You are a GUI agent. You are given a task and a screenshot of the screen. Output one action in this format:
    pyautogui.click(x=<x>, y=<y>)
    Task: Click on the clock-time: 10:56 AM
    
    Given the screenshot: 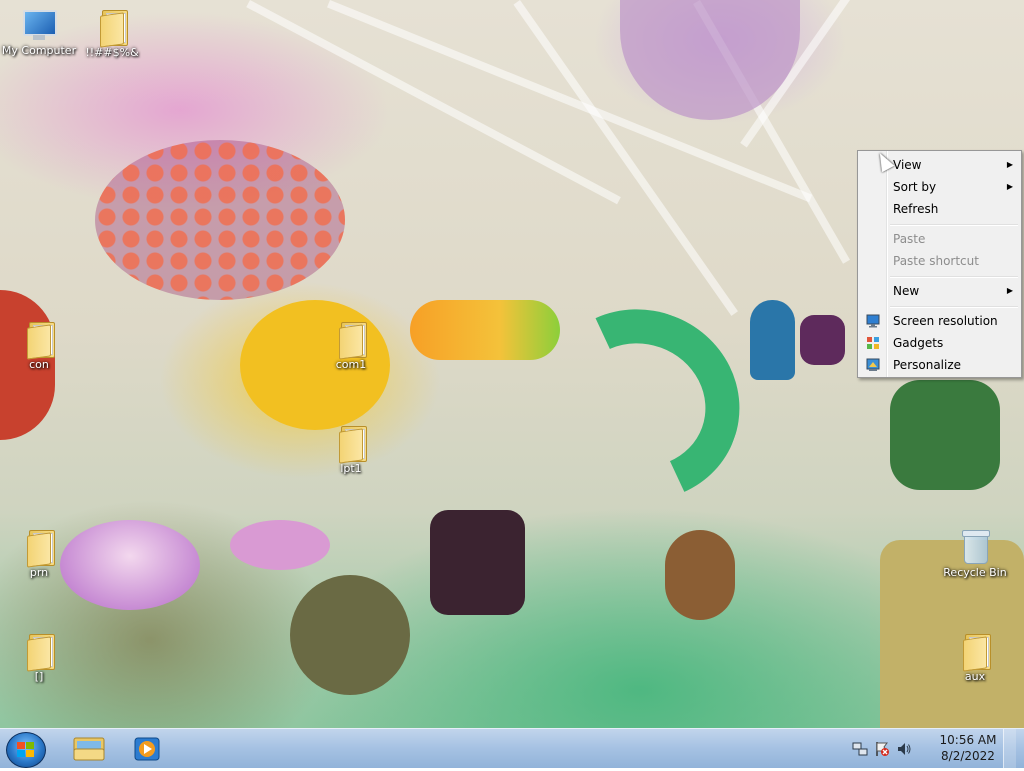 What is the action you would take?
    pyautogui.click(x=968, y=740)
    